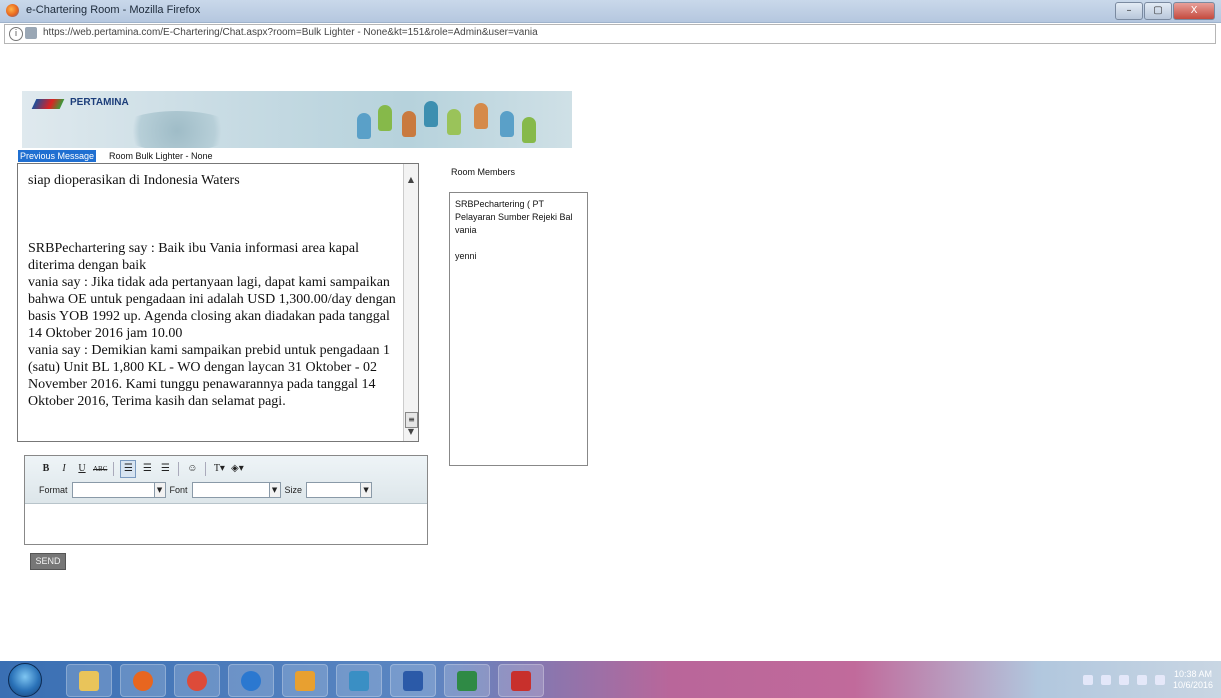 The image size is (1221, 698). Describe the element at coordinates (25, 680) in the screenshot. I see `start-button-icon` at that location.